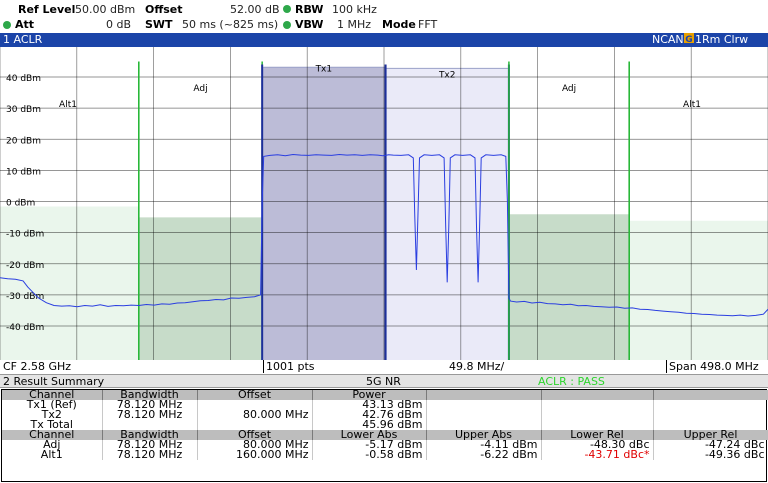 This screenshot has height=483, width=768. Describe the element at coordinates (689, 39) in the screenshot. I see `trace-marker-icon: G` at that location.